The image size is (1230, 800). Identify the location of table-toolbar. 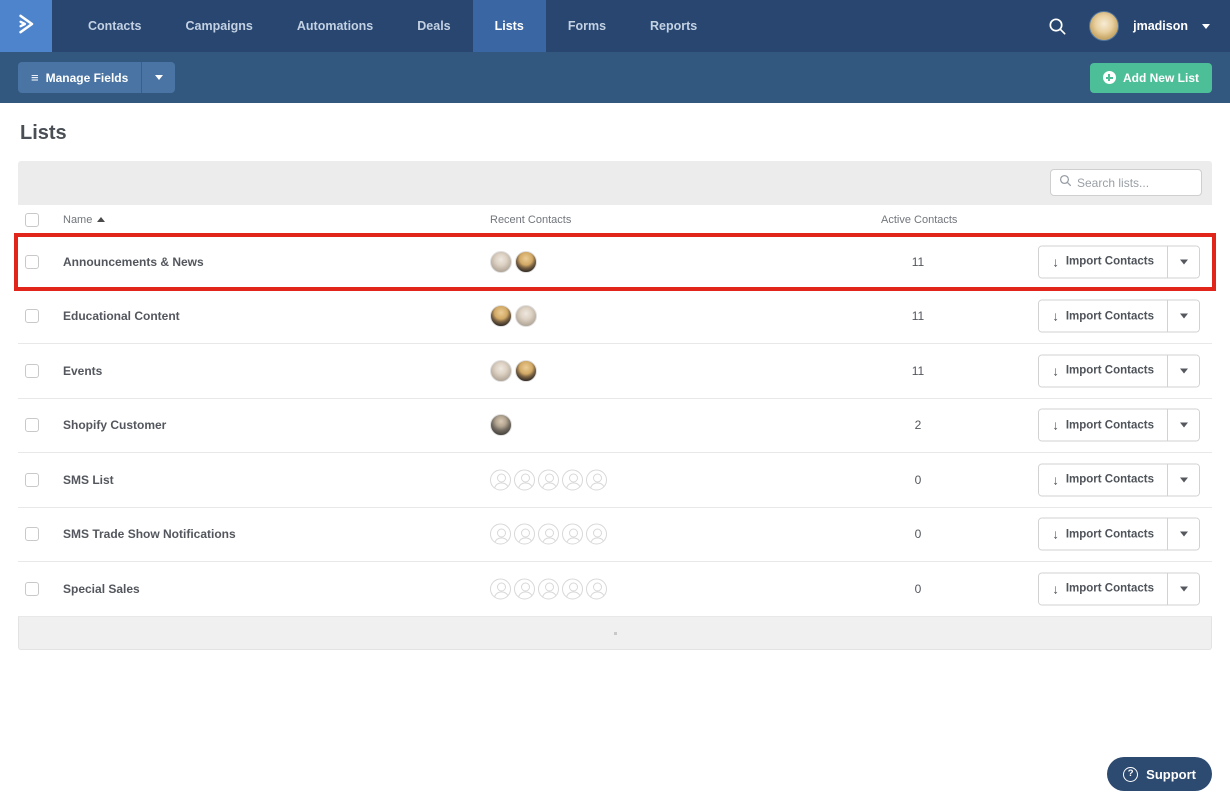
(615, 183).